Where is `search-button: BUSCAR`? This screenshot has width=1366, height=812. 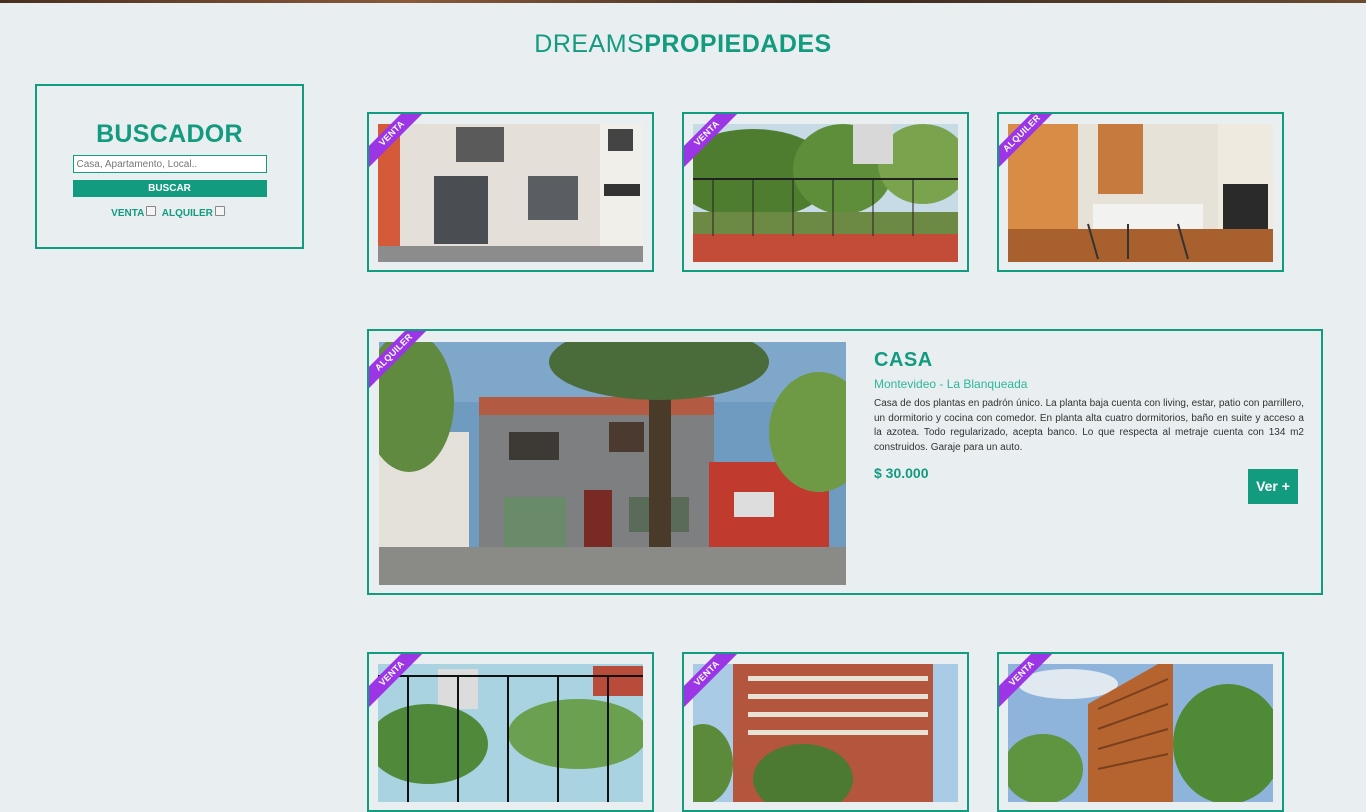
search-button: BUSCAR is located at coordinates (169, 188).